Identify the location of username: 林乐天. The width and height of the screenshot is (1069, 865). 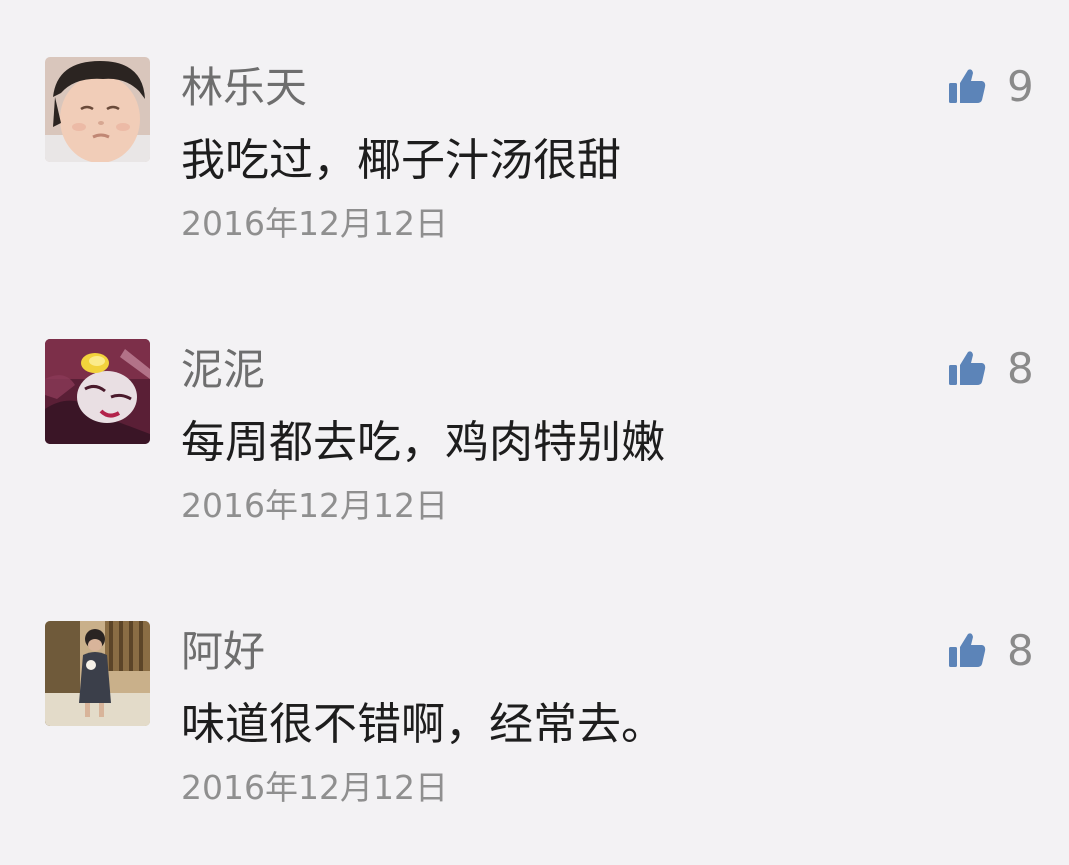
(244, 88).